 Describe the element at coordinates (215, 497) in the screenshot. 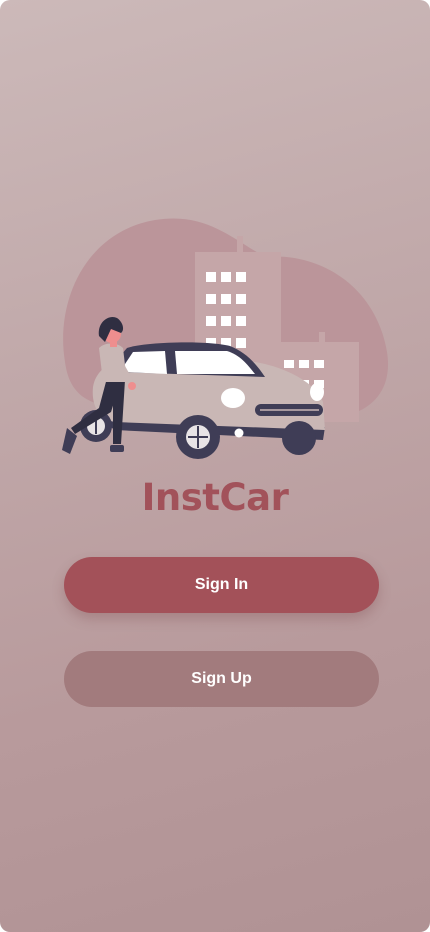

I see `app-title: InstCar` at that location.